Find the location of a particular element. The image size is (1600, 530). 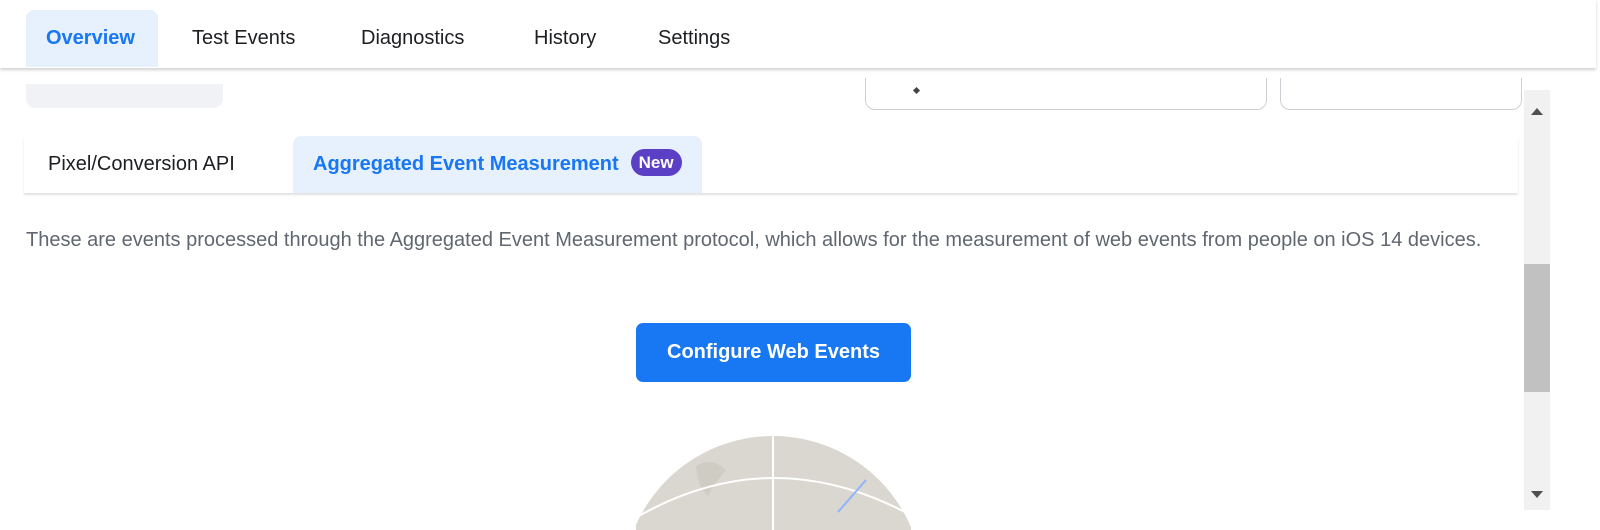

triangle-up-icon is located at coordinates (1537, 111).